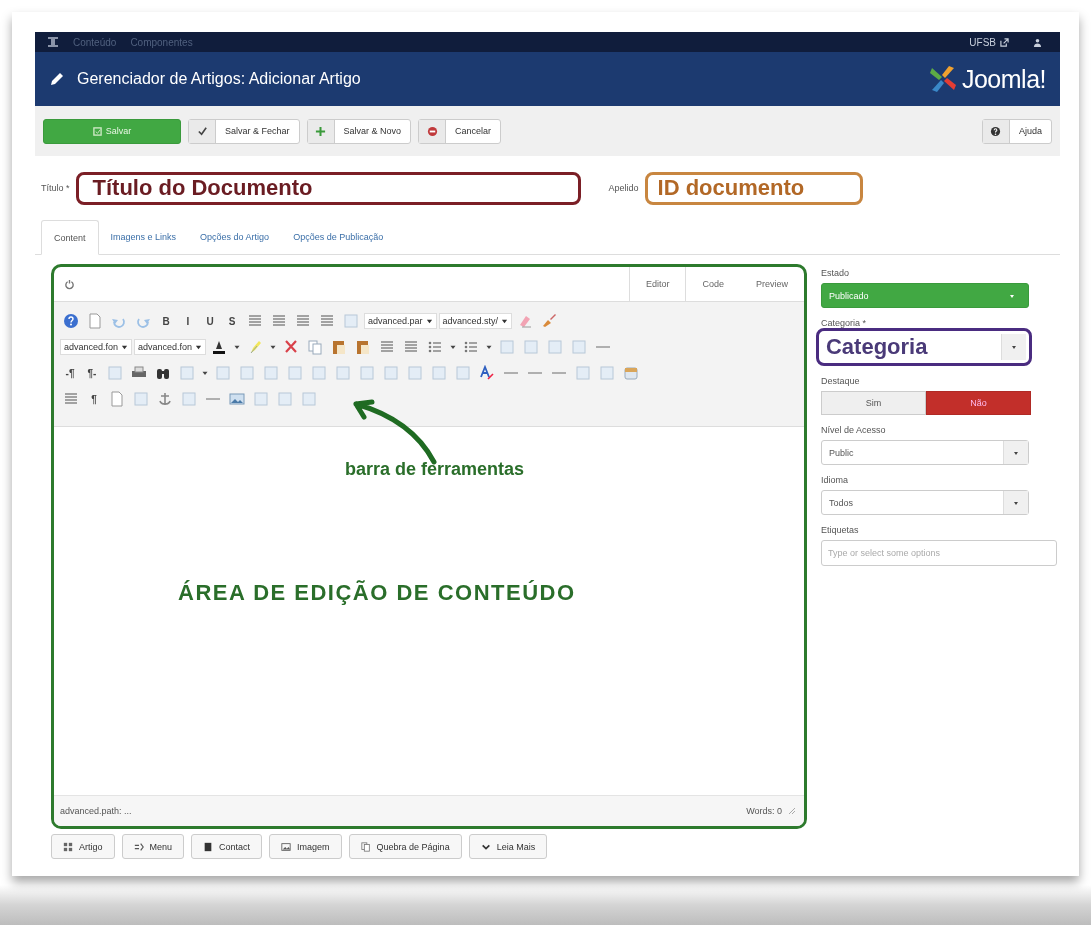  What do you see at coordinates (68, 846) in the screenshot?
I see `grid-icon` at bounding box center [68, 846].